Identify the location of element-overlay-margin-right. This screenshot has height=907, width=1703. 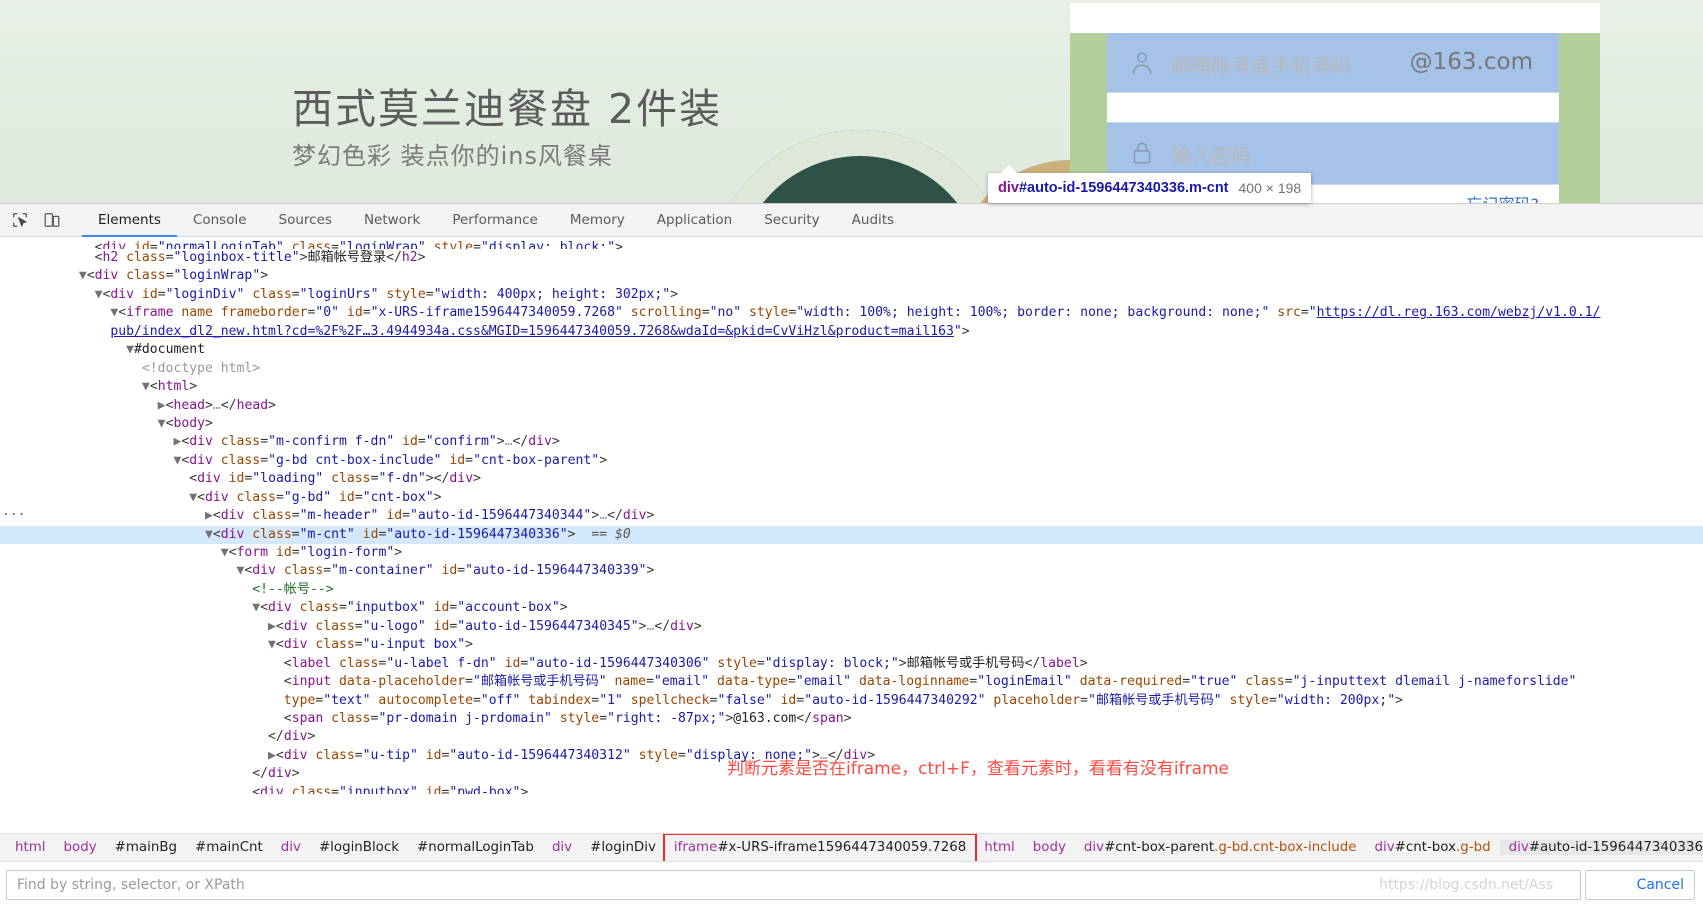
(1579, 118).